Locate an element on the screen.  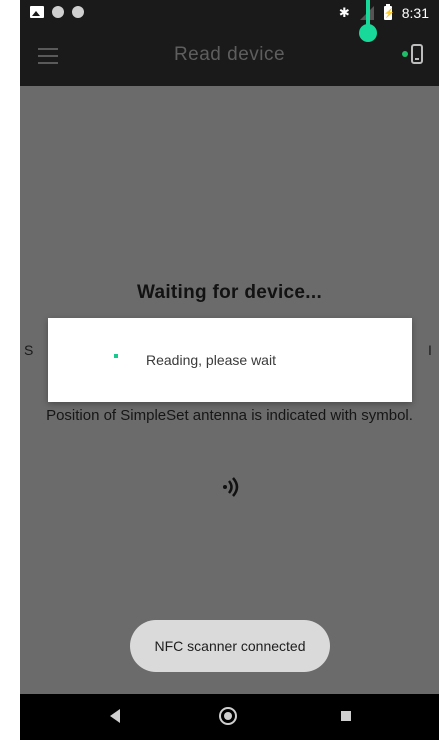
touch-indicator-line is located at coordinates (368, 13).